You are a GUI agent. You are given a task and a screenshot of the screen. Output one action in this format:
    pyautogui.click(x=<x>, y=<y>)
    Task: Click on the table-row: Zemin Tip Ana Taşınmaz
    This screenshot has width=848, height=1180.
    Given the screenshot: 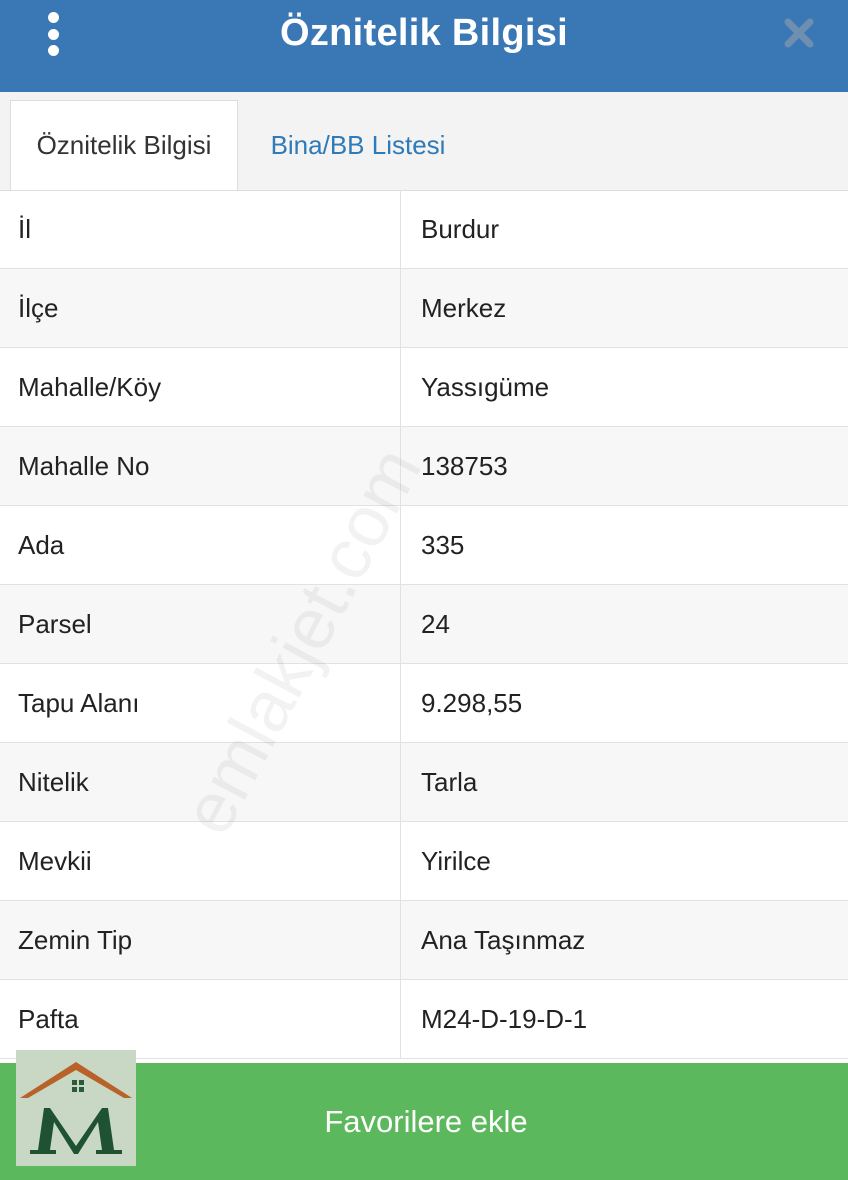 What is the action you would take?
    pyautogui.click(x=424, y=940)
    